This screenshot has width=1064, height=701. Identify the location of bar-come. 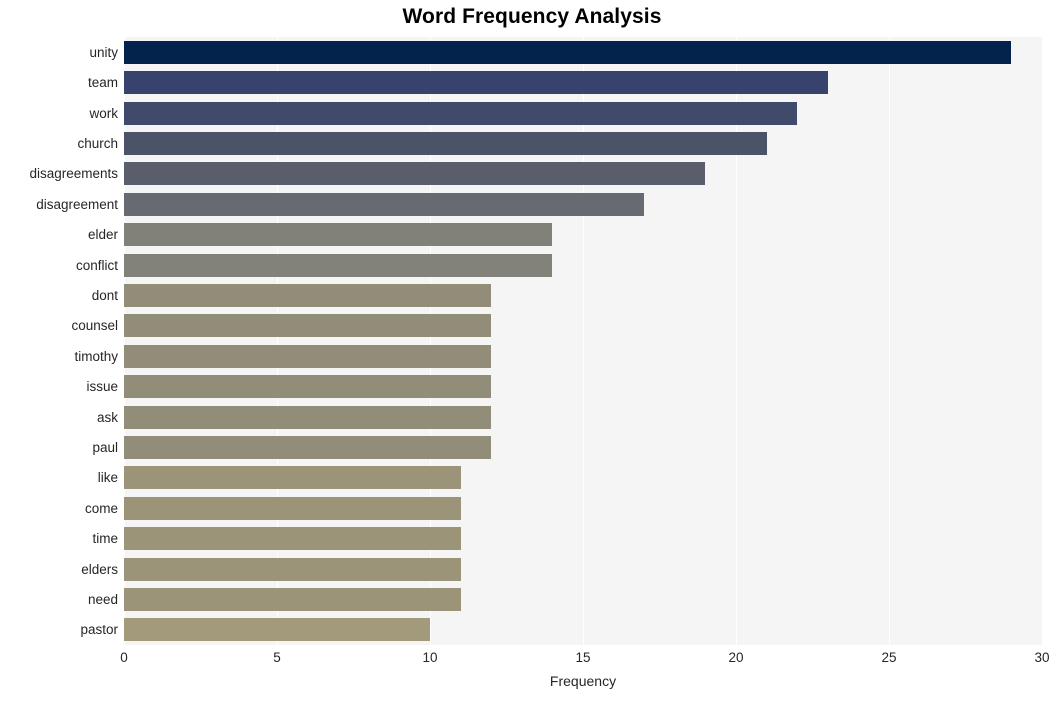
(292, 508).